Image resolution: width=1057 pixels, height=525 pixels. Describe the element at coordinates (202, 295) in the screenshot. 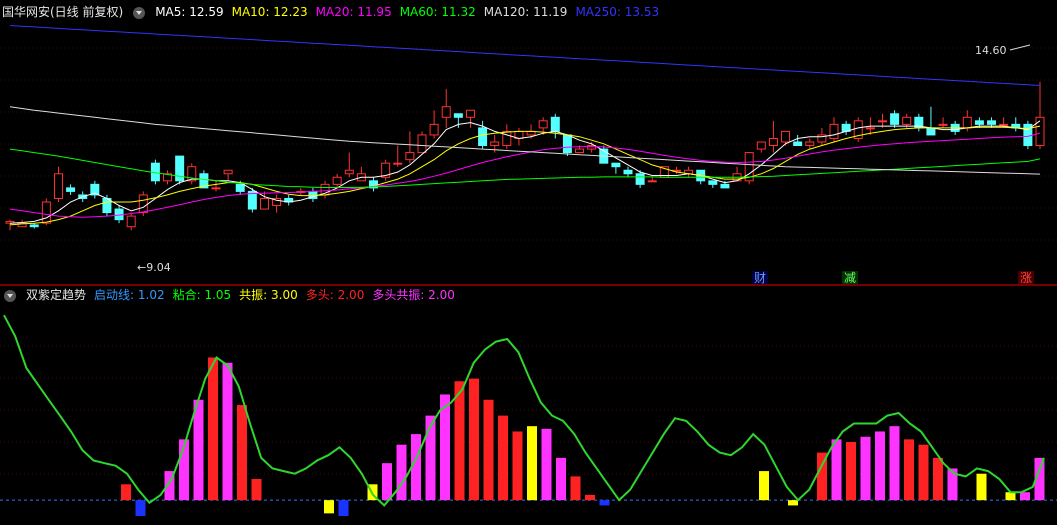

I see `indicator-legend-item: 粘合: 1.05` at that location.